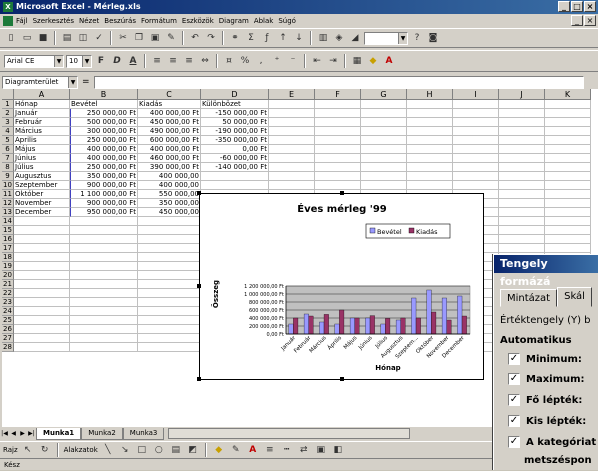 The height and width of the screenshot is (471, 598). I want to click on open-icon: ▭, so click(27, 38).